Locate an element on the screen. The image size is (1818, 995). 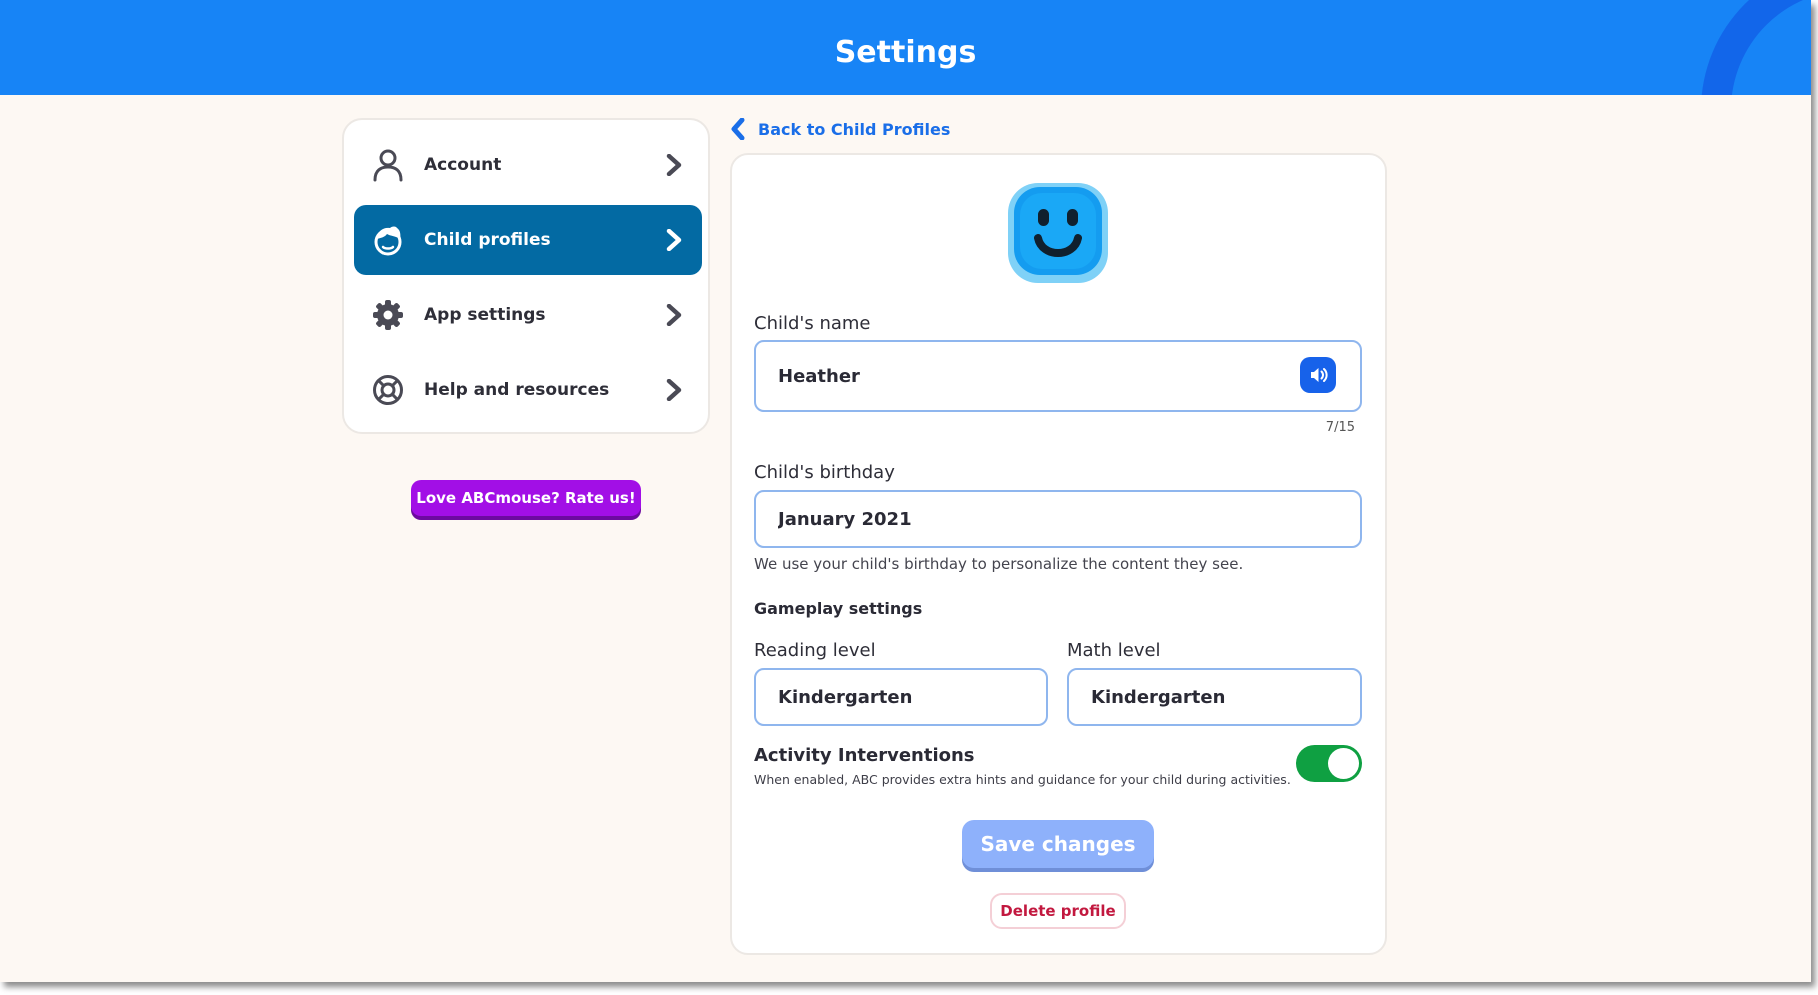
math-level-select is located at coordinates (1214, 697).